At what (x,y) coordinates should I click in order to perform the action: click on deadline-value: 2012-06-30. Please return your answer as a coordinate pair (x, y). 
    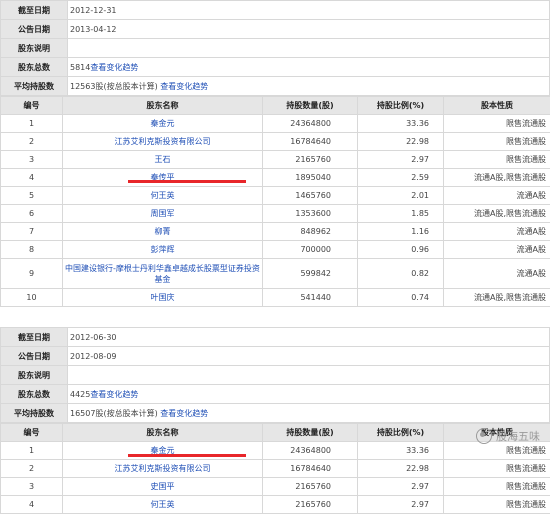
    Looking at the image, I should click on (309, 337).